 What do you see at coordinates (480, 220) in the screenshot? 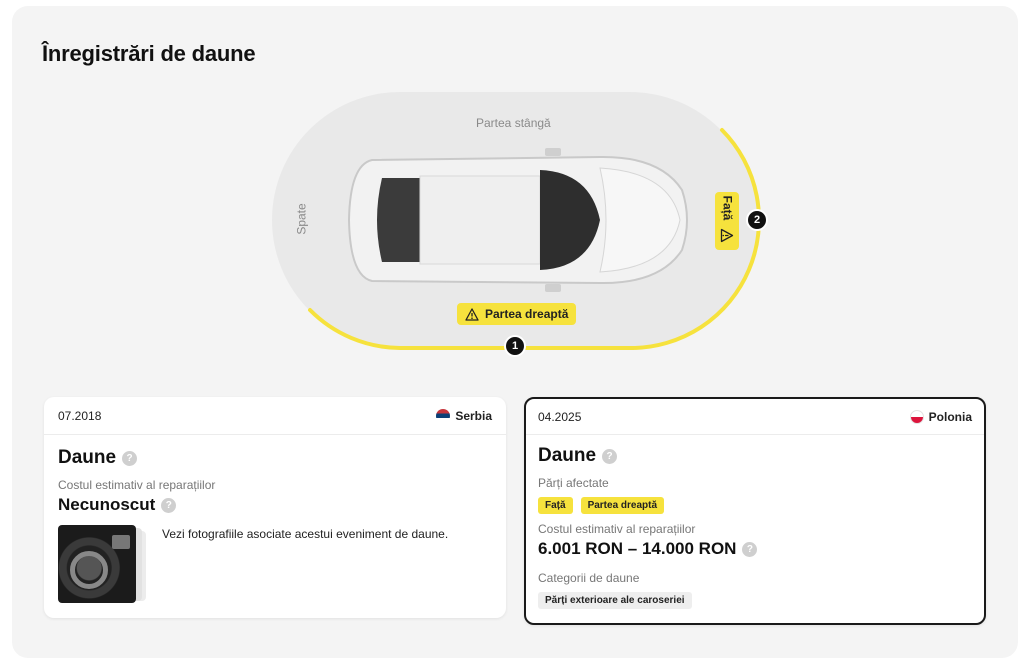
I see `car-roof` at bounding box center [480, 220].